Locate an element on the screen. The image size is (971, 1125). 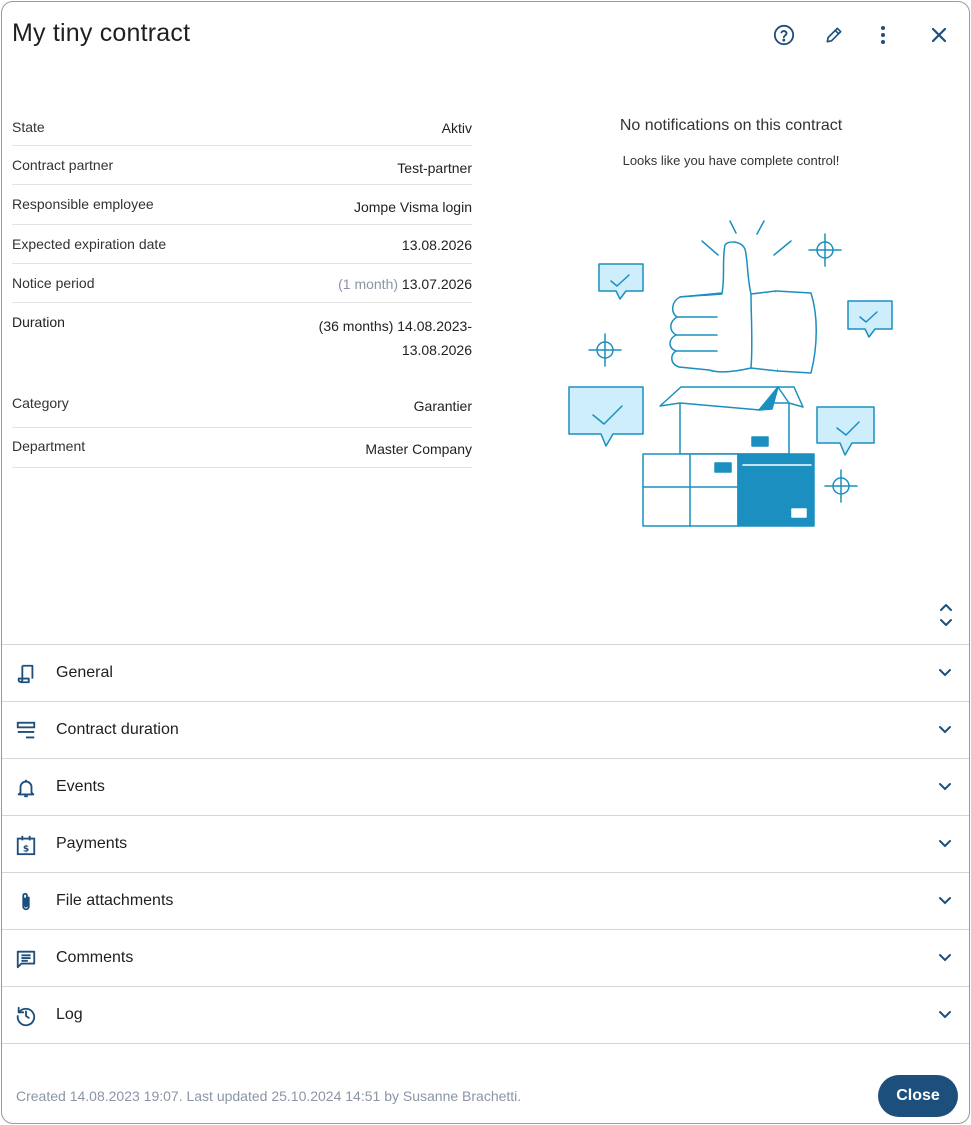
duration-value: (36 months) 14.08.2023- 13.08.2026 is located at coordinates (395, 346).